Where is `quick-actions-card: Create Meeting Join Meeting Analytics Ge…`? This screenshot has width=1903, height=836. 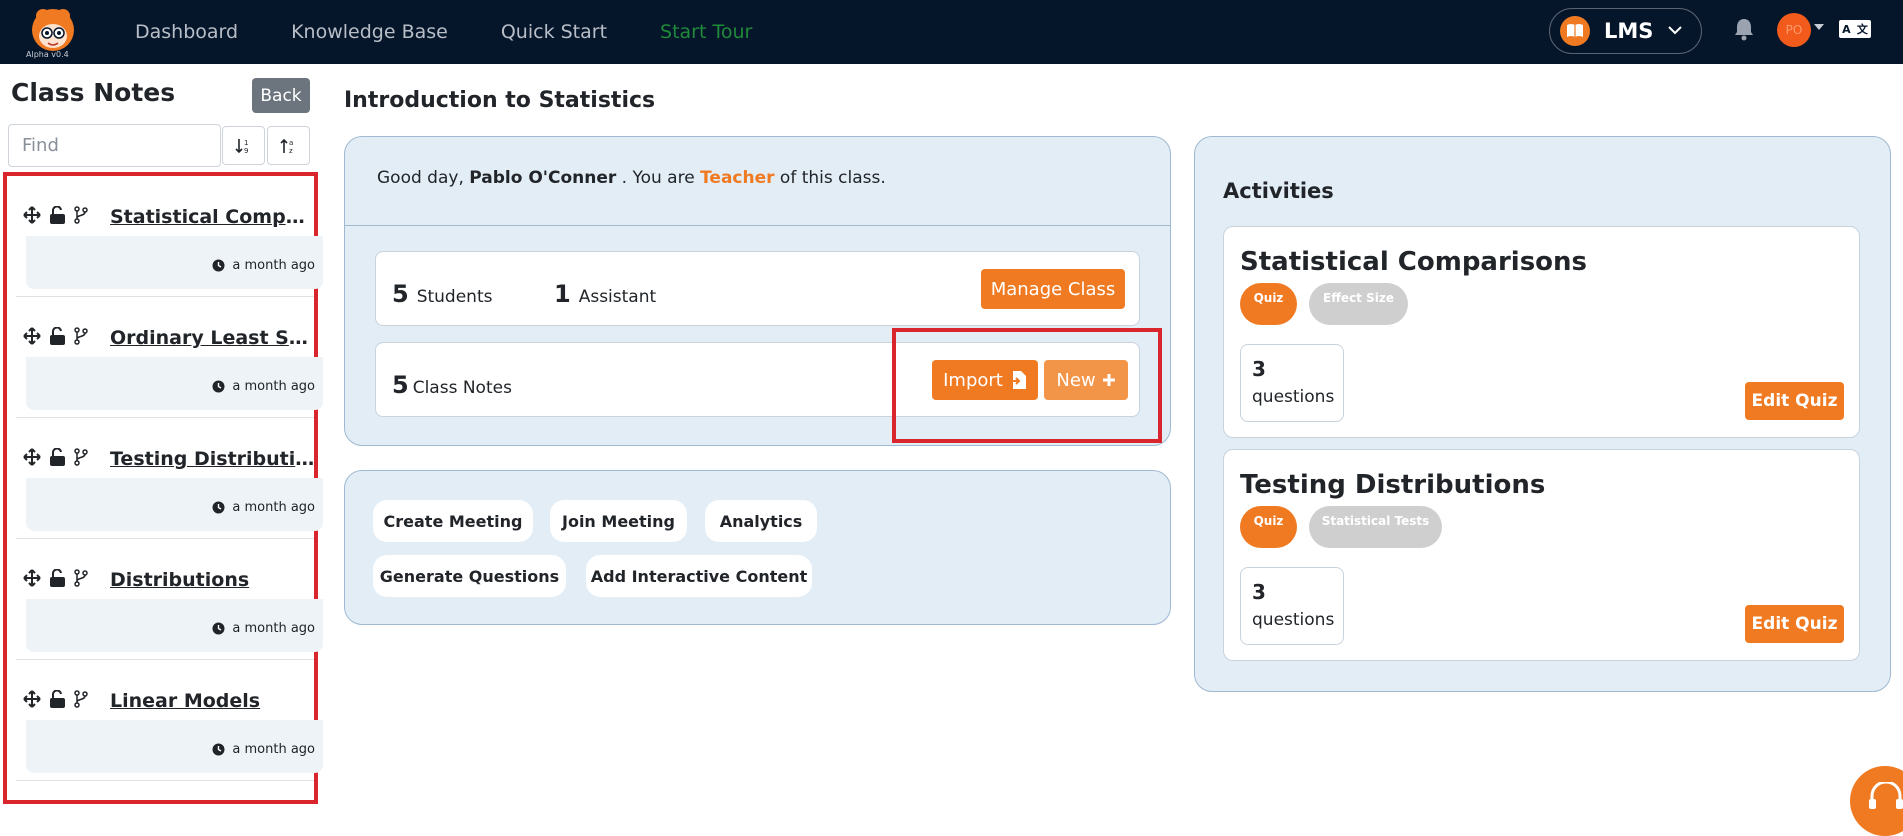 quick-actions-card: Create Meeting Join Meeting Analytics Ge… is located at coordinates (757, 547).